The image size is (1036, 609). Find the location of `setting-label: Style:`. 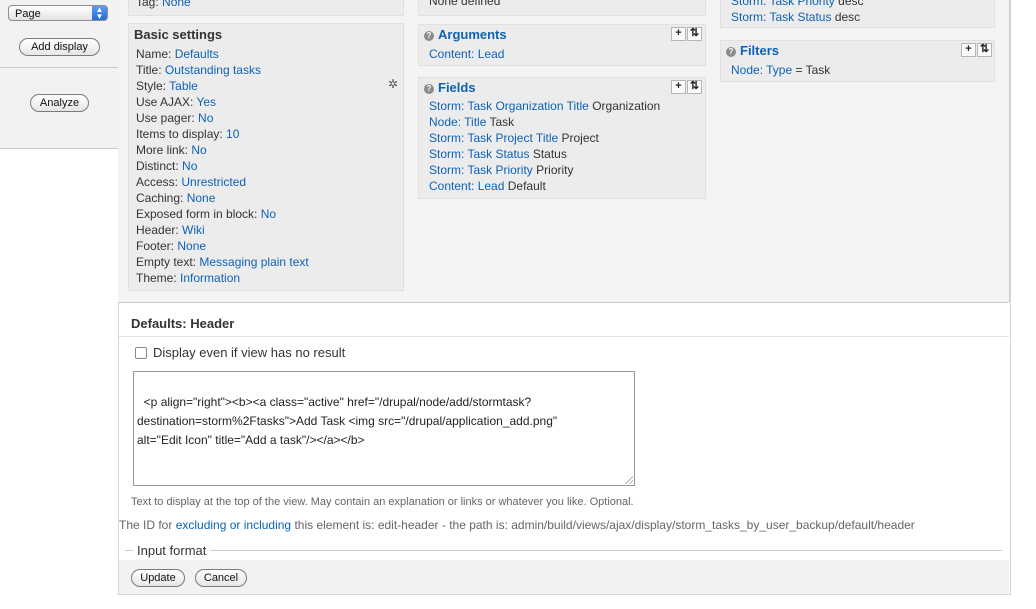

setting-label: Style: is located at coordinates (151, 86).